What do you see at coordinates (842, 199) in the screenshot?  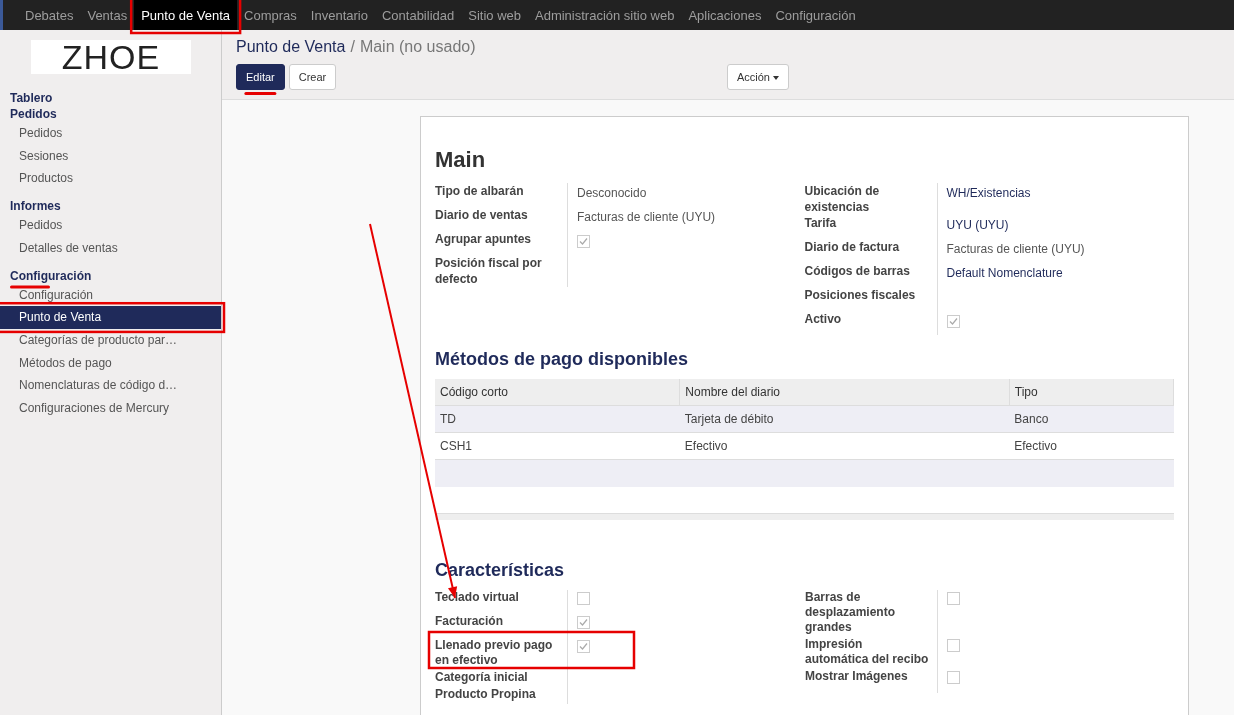 I see `field-label: Ubicación de existencias` at bounding box center [842, 199].